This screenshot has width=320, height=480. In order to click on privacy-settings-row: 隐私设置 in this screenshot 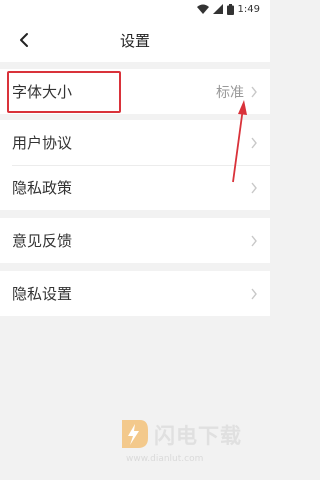, I will do `click(135, 293)`.